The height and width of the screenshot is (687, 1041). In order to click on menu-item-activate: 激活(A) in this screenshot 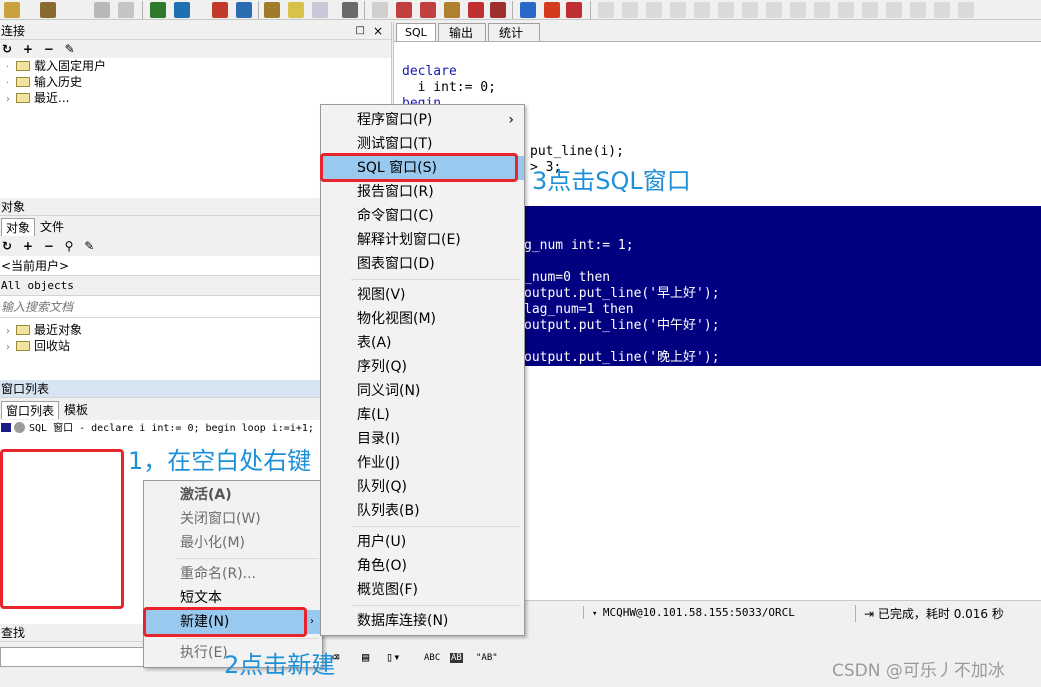, I will do `click(233, 495)`.